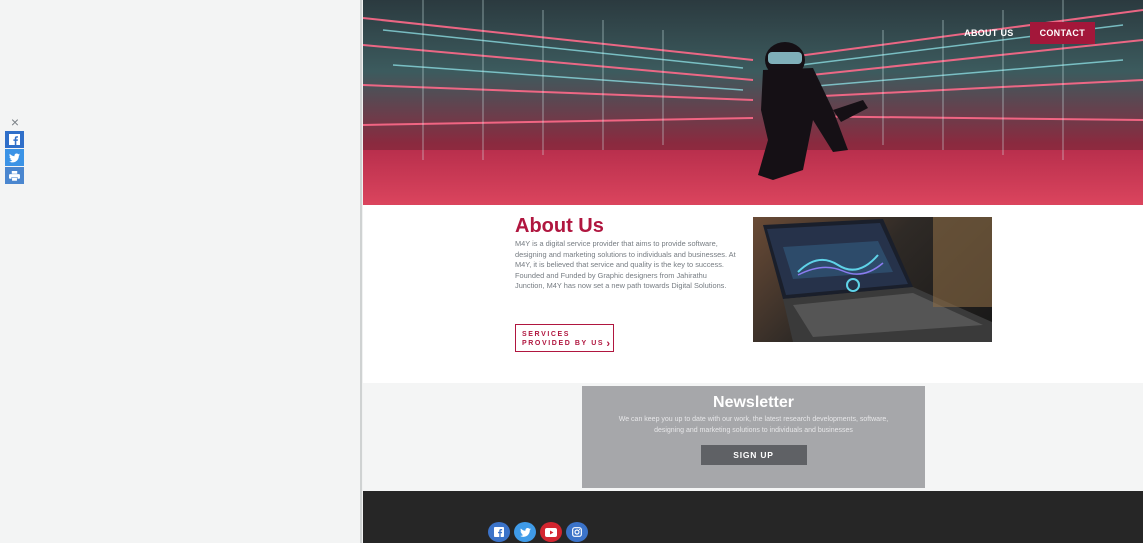 The image size is (1143, 543). What do you see at coordinates (563, 343) in the screenshot?
I see `services-label-line2: PROVIDED BY US` at bounding box center [563, 343].